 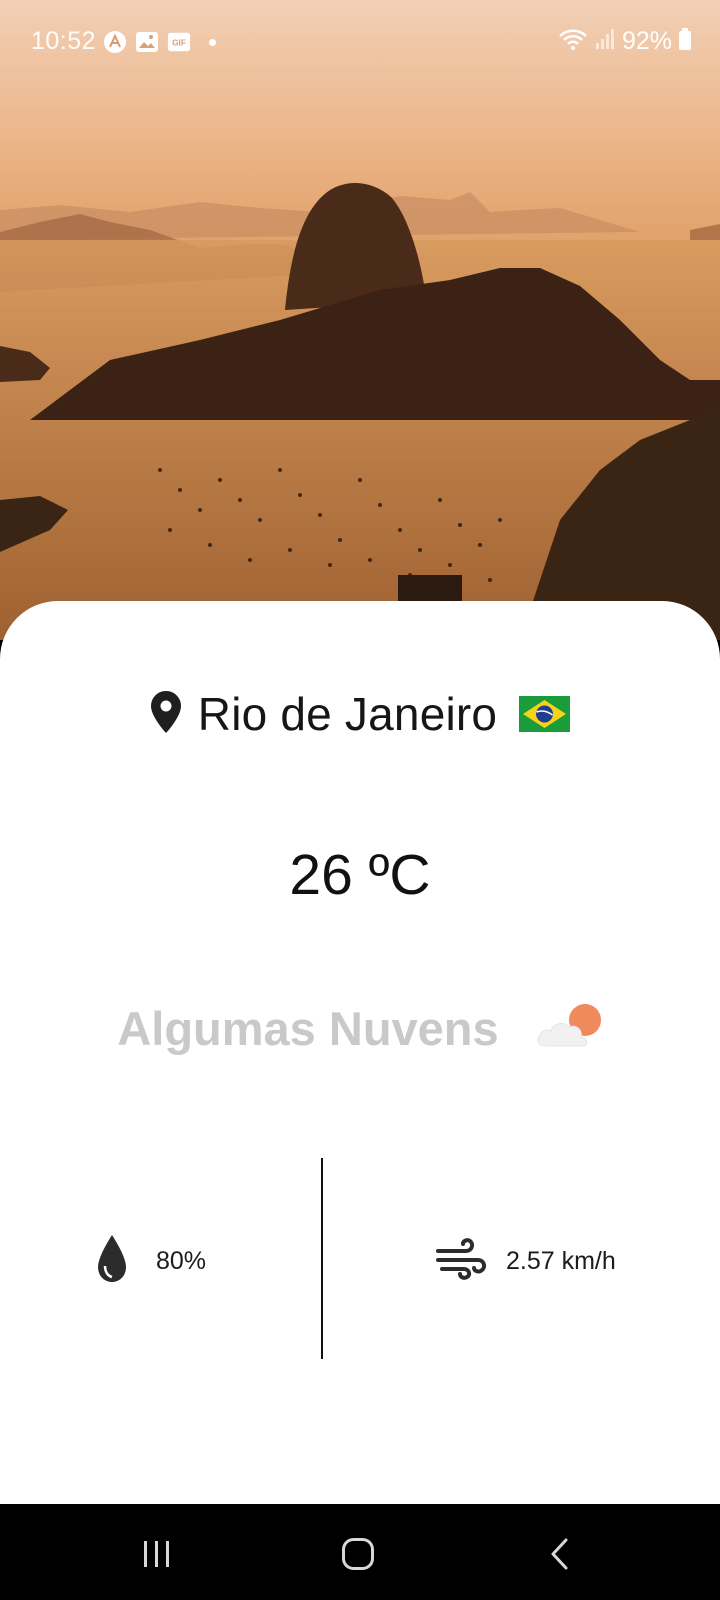 I want to click on city-name: Rio de Janeiro, so click(x=347, y=714).